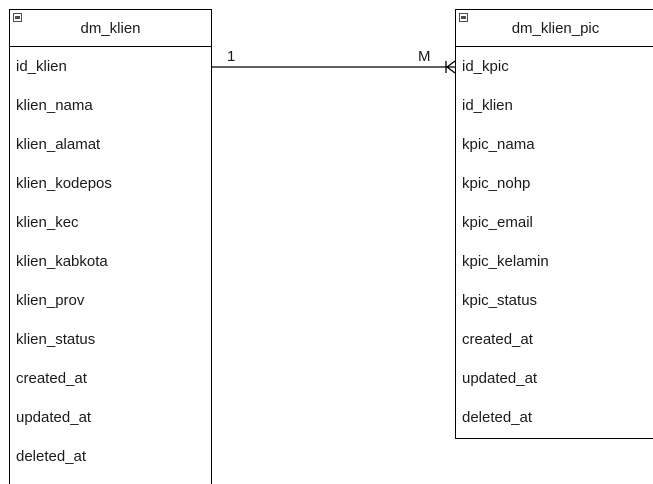 Image resolution: width=653 pixels, height=484 pixels. What do you see at coordinates (554, 300) in the screenshot?
I see `attribute-row: kpic_status` at bounding box center [554, 300].